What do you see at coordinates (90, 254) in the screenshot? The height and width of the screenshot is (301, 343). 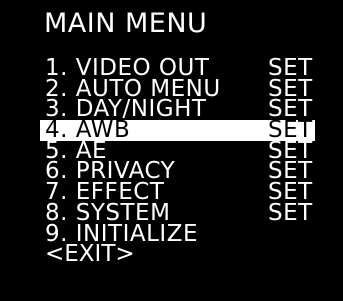 I see `exit-label: <EXIT>` at bounding box center [90, 254].